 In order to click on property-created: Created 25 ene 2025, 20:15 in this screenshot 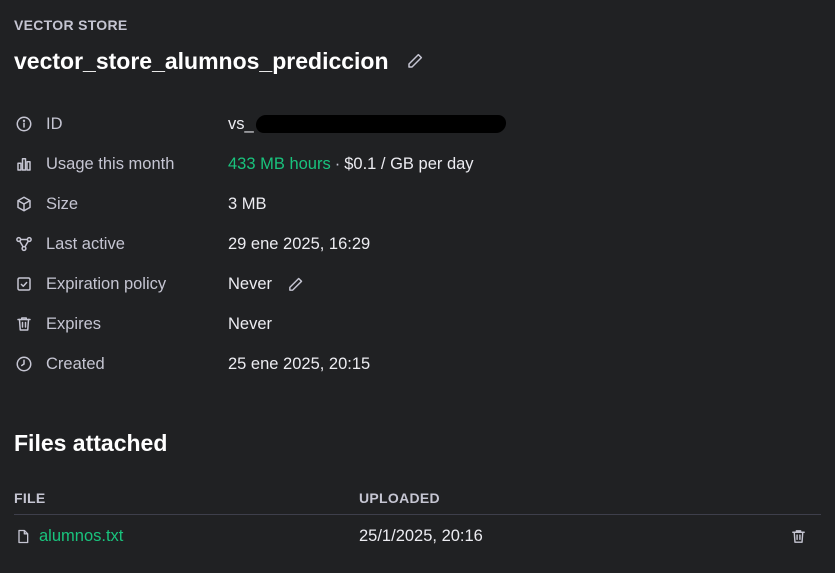, I will do `click(364, 364)`.